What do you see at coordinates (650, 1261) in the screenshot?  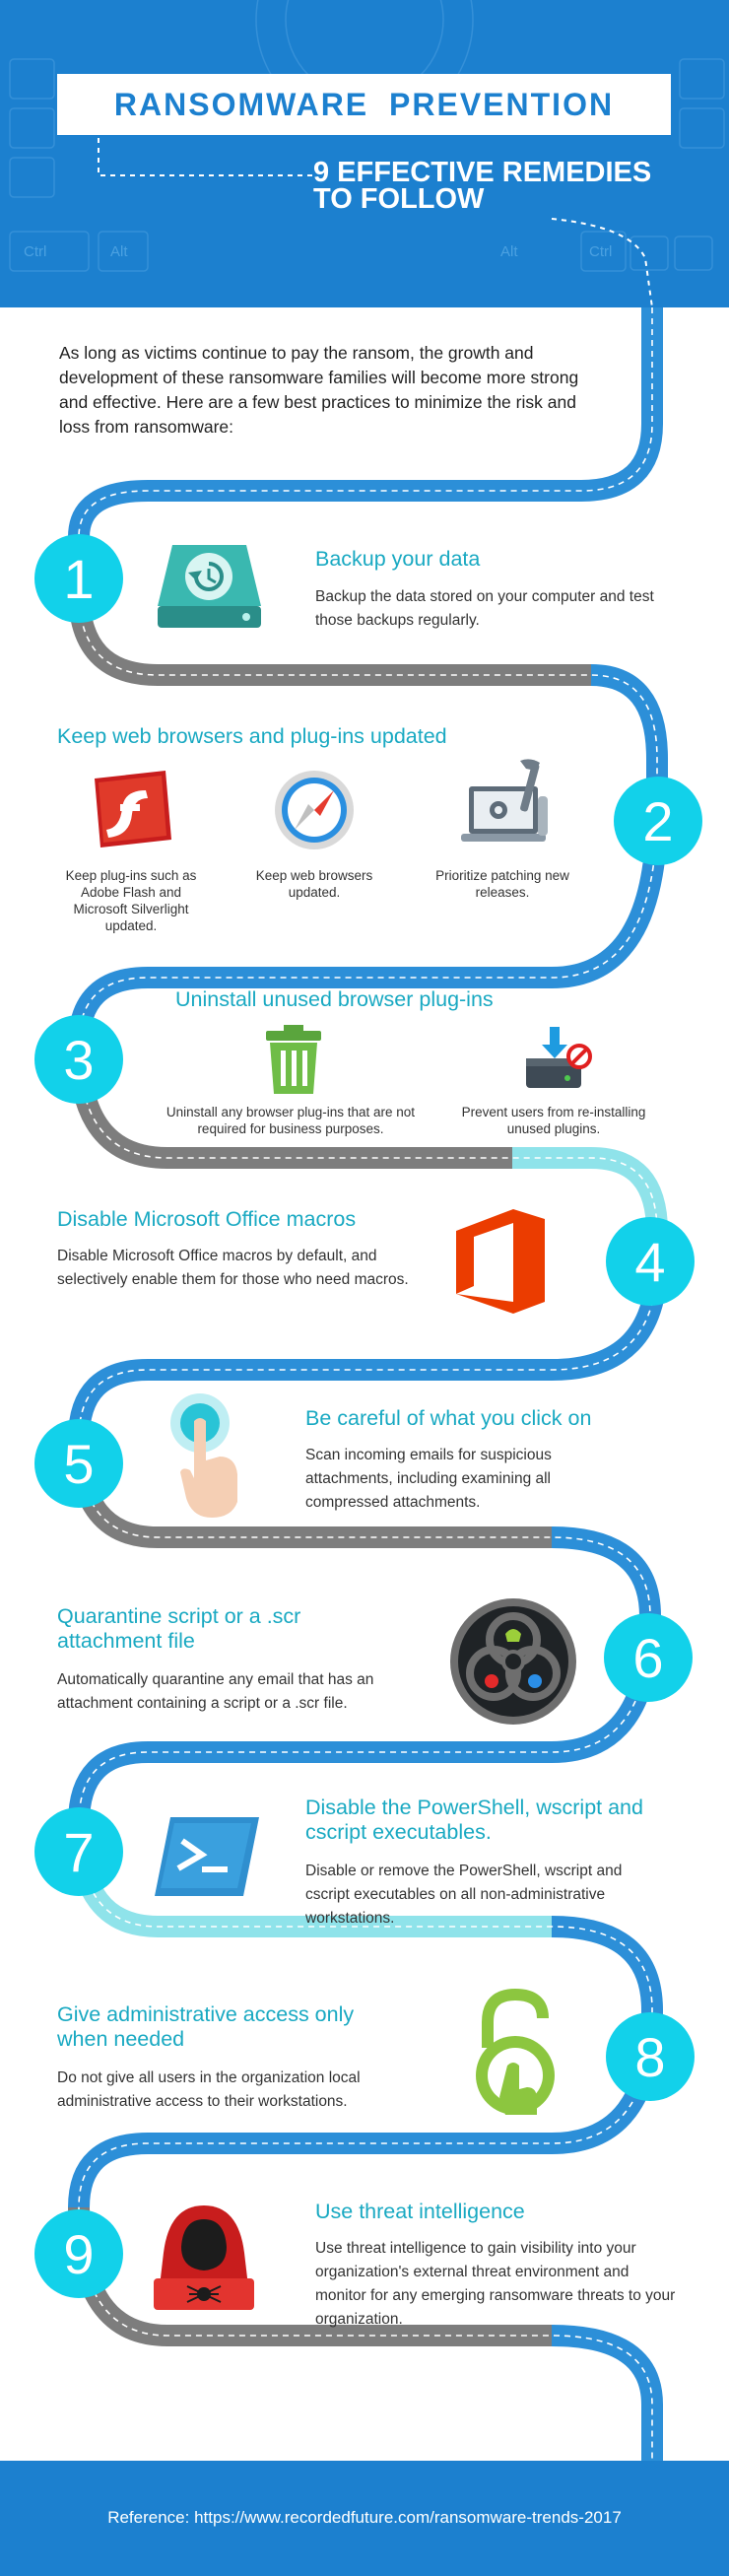 I see `step-number-badge: 4` at bounding box center [650, 1261].